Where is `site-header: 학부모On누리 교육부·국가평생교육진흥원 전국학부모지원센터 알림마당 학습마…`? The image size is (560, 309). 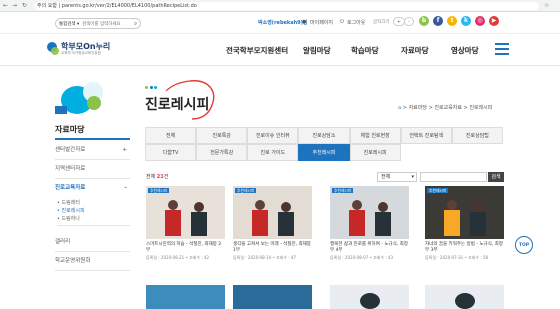
site-header: 학부모On누리 교육부·국가평생교육진흥원 전국학부모지원센터 알림마당 학습마… is located at coordinates (280, 50).